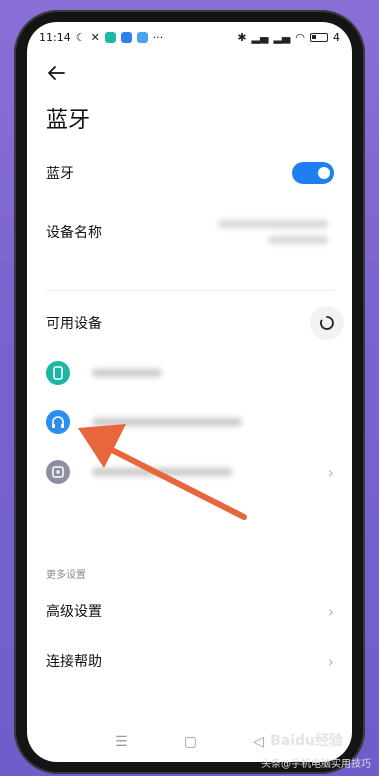  I want to click on available-devices-header: 可用设备, so click(195, 323).